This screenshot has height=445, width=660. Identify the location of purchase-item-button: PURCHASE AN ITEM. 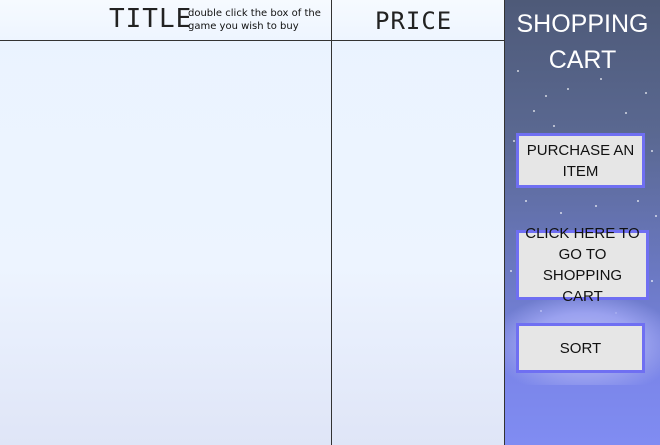
(580, 160).